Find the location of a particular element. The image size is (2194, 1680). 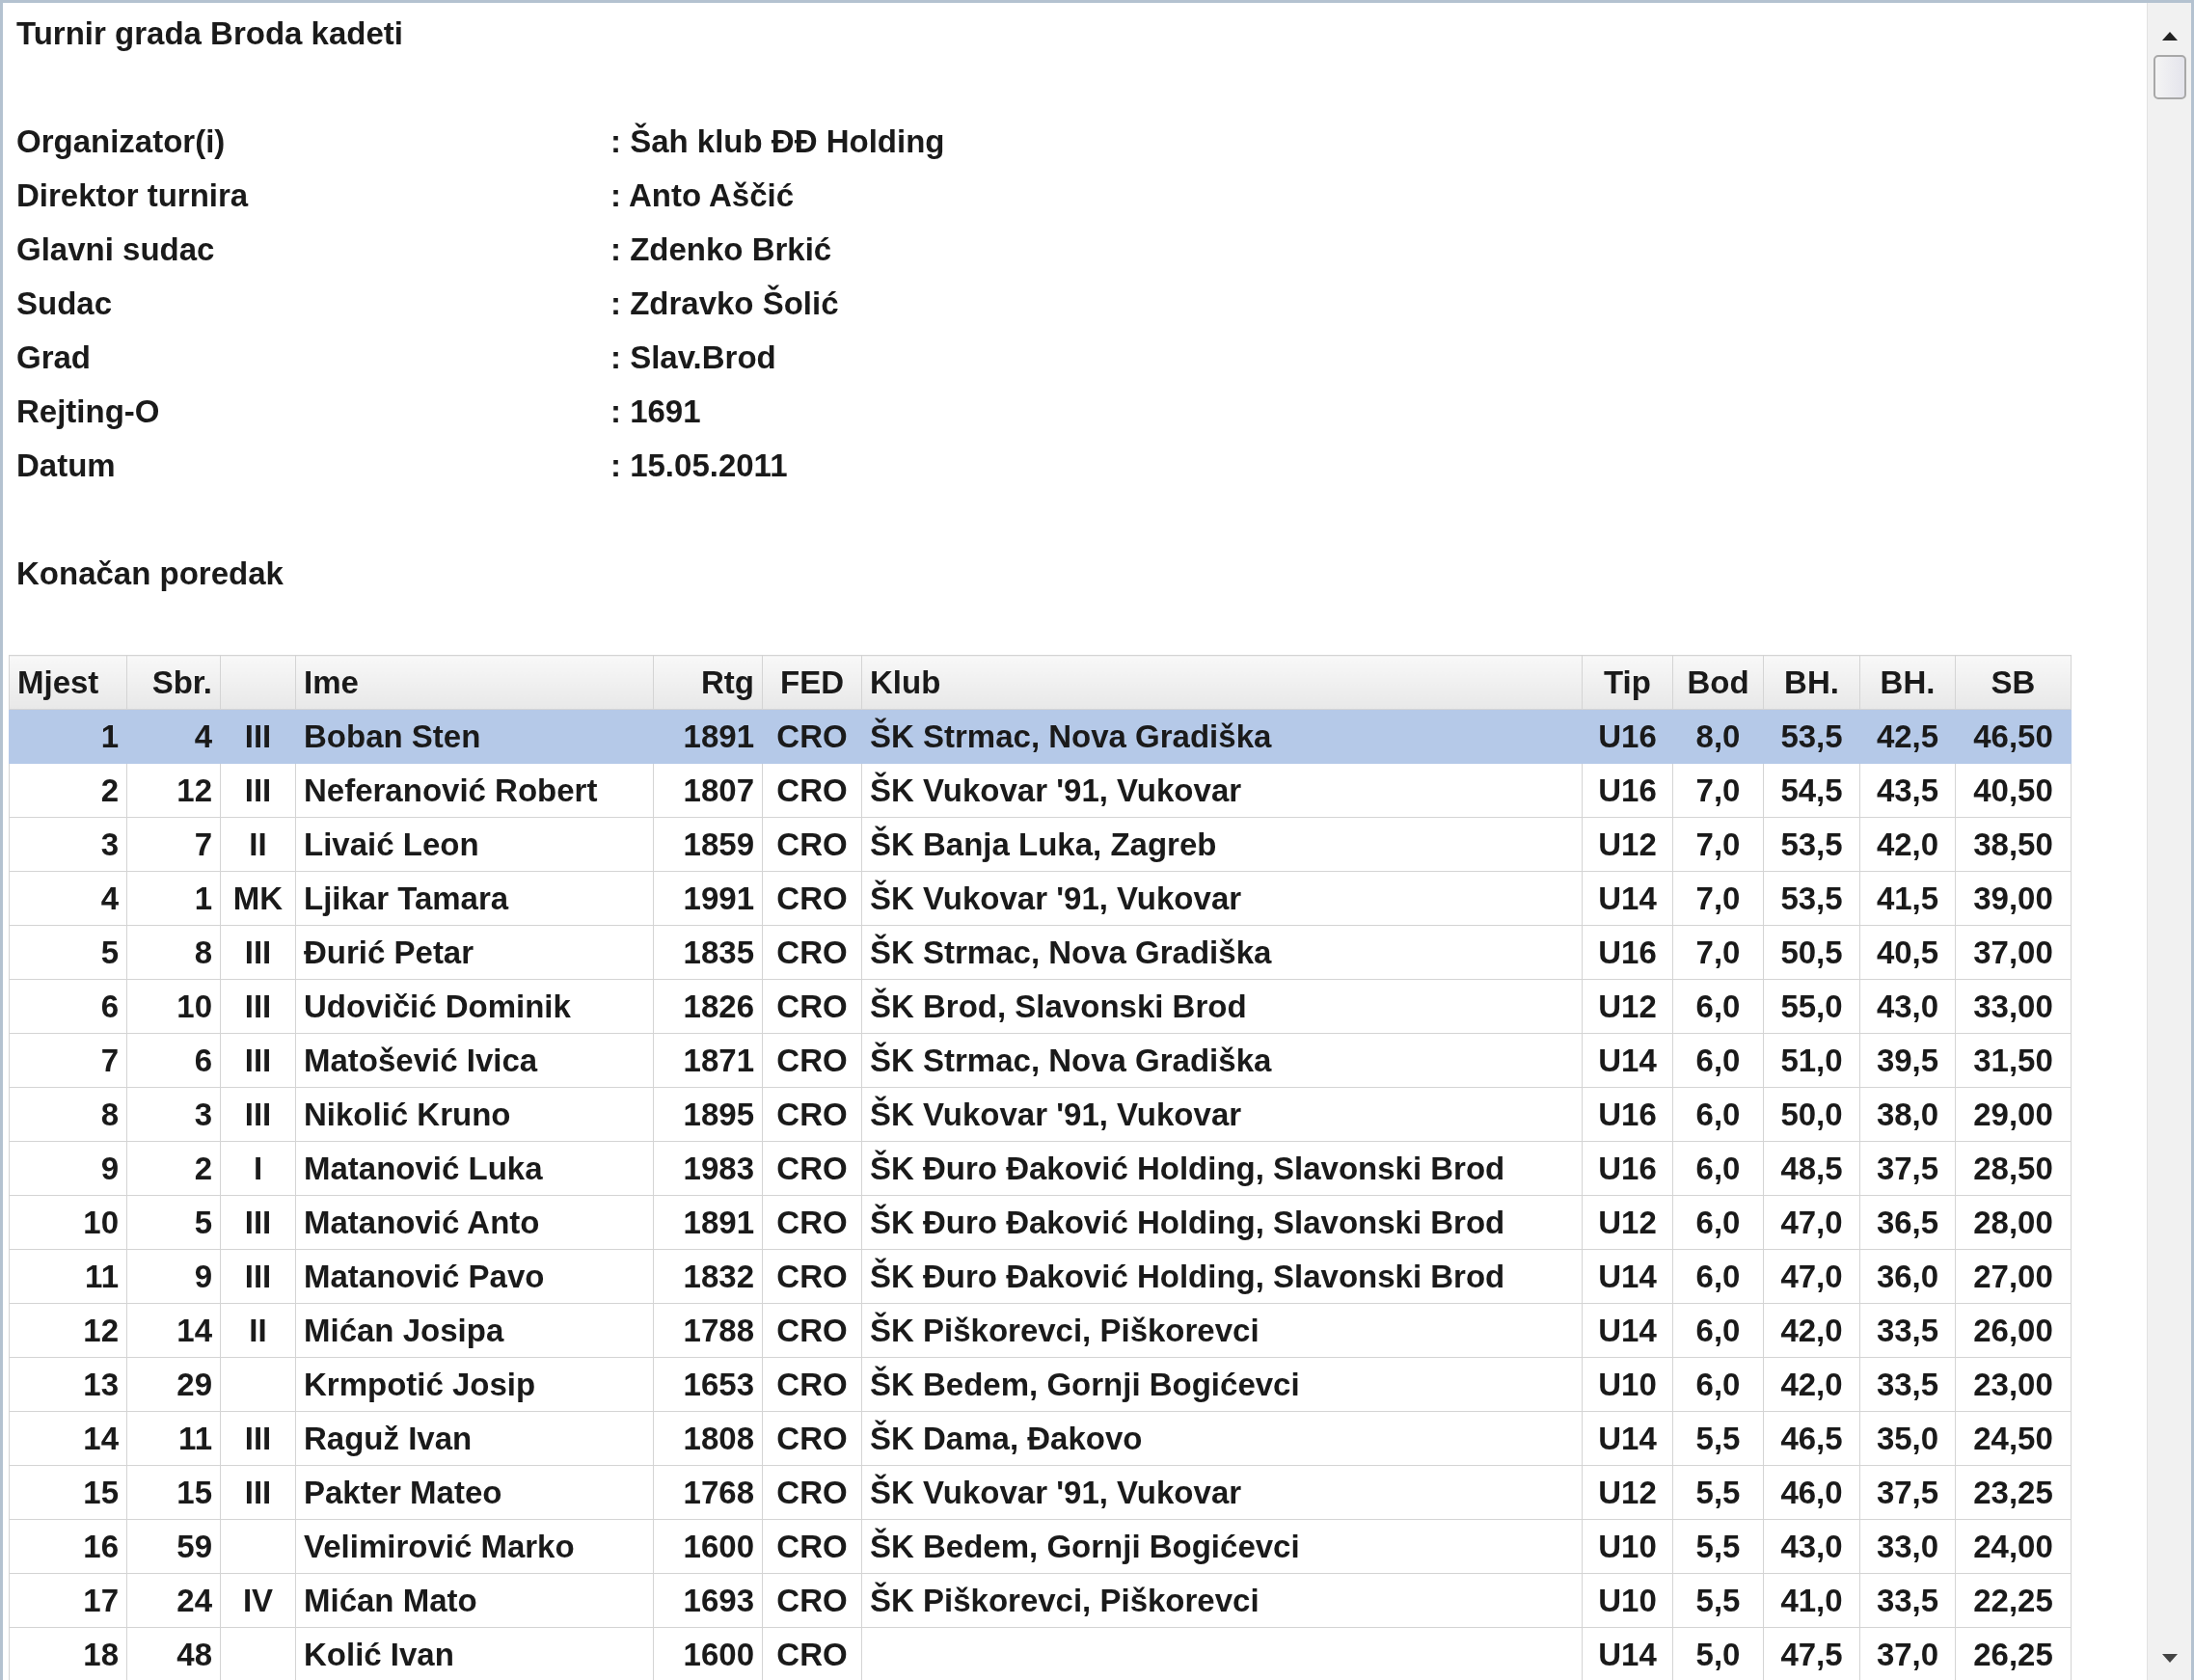

column-header: Klub is located at coordinates (1222, 683).